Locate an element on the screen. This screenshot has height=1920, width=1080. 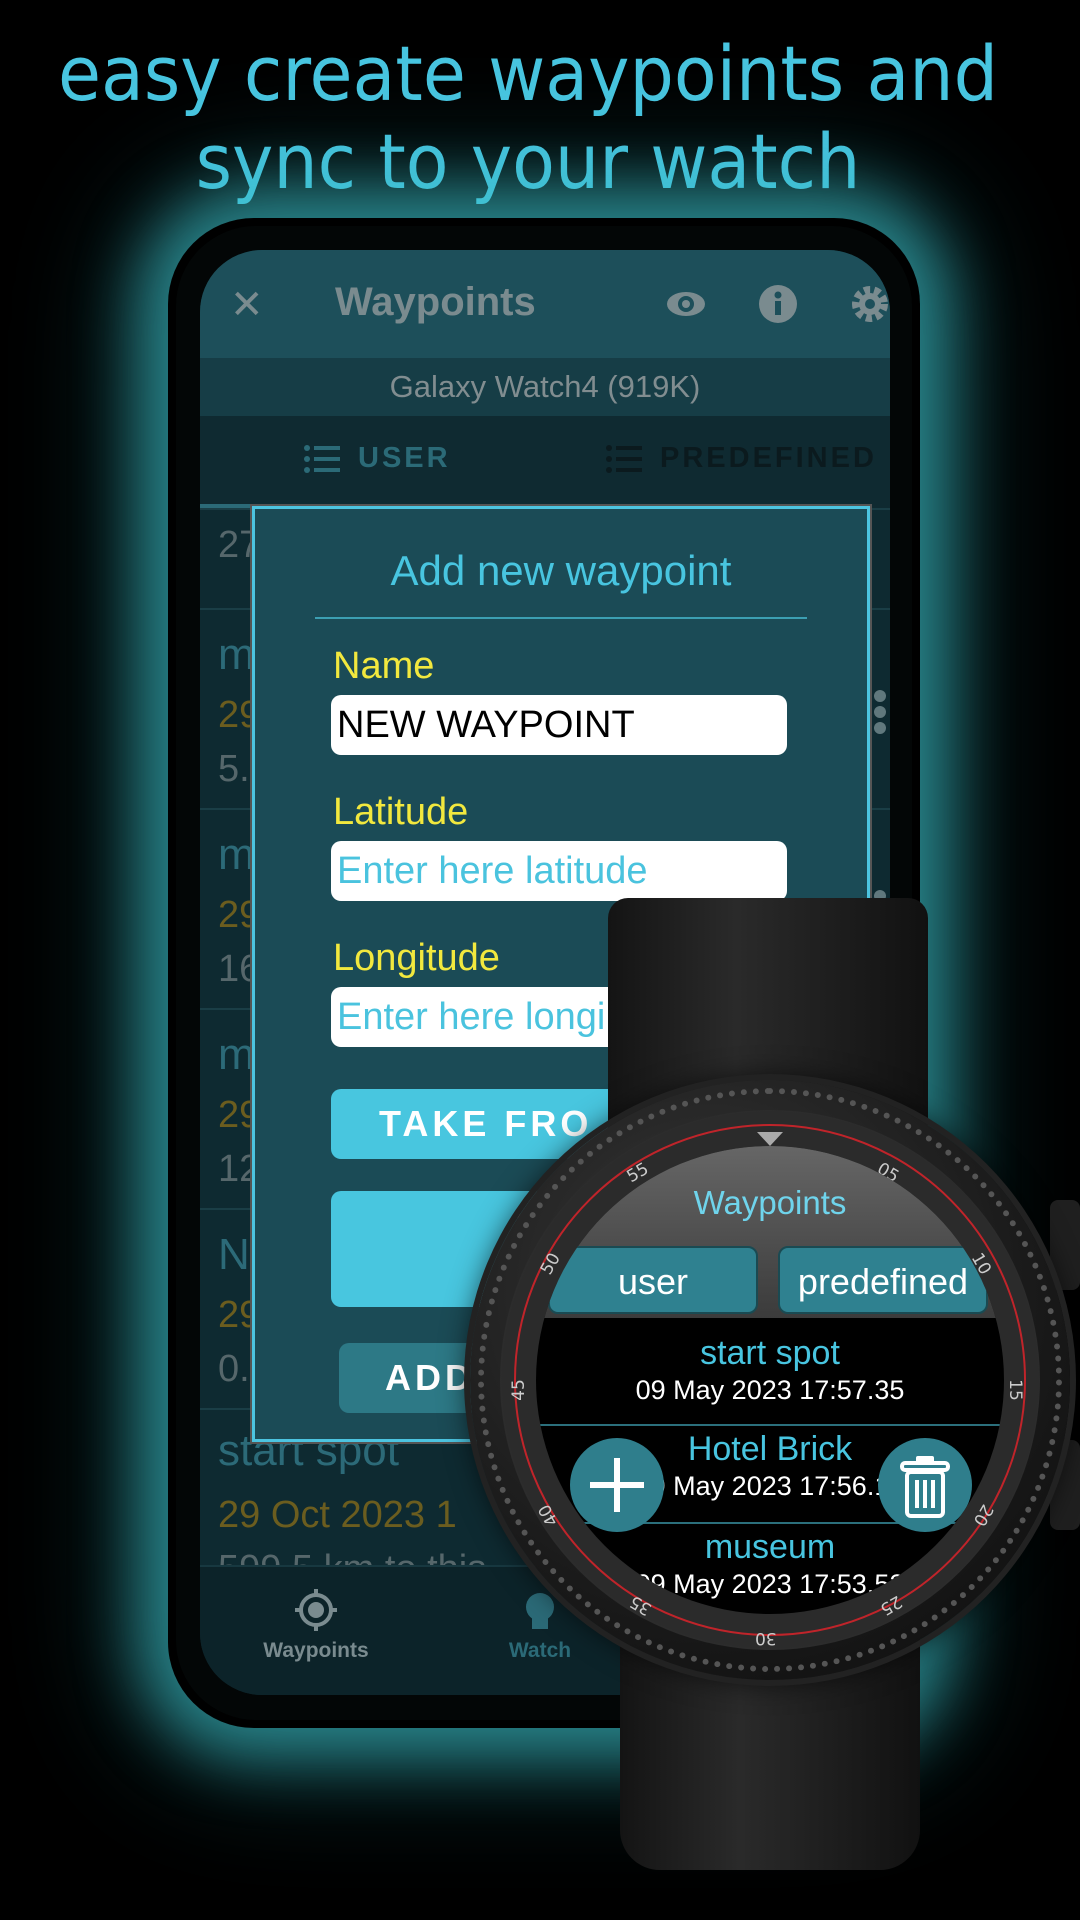
watch-add-button is located at coordinates (617, 1485).